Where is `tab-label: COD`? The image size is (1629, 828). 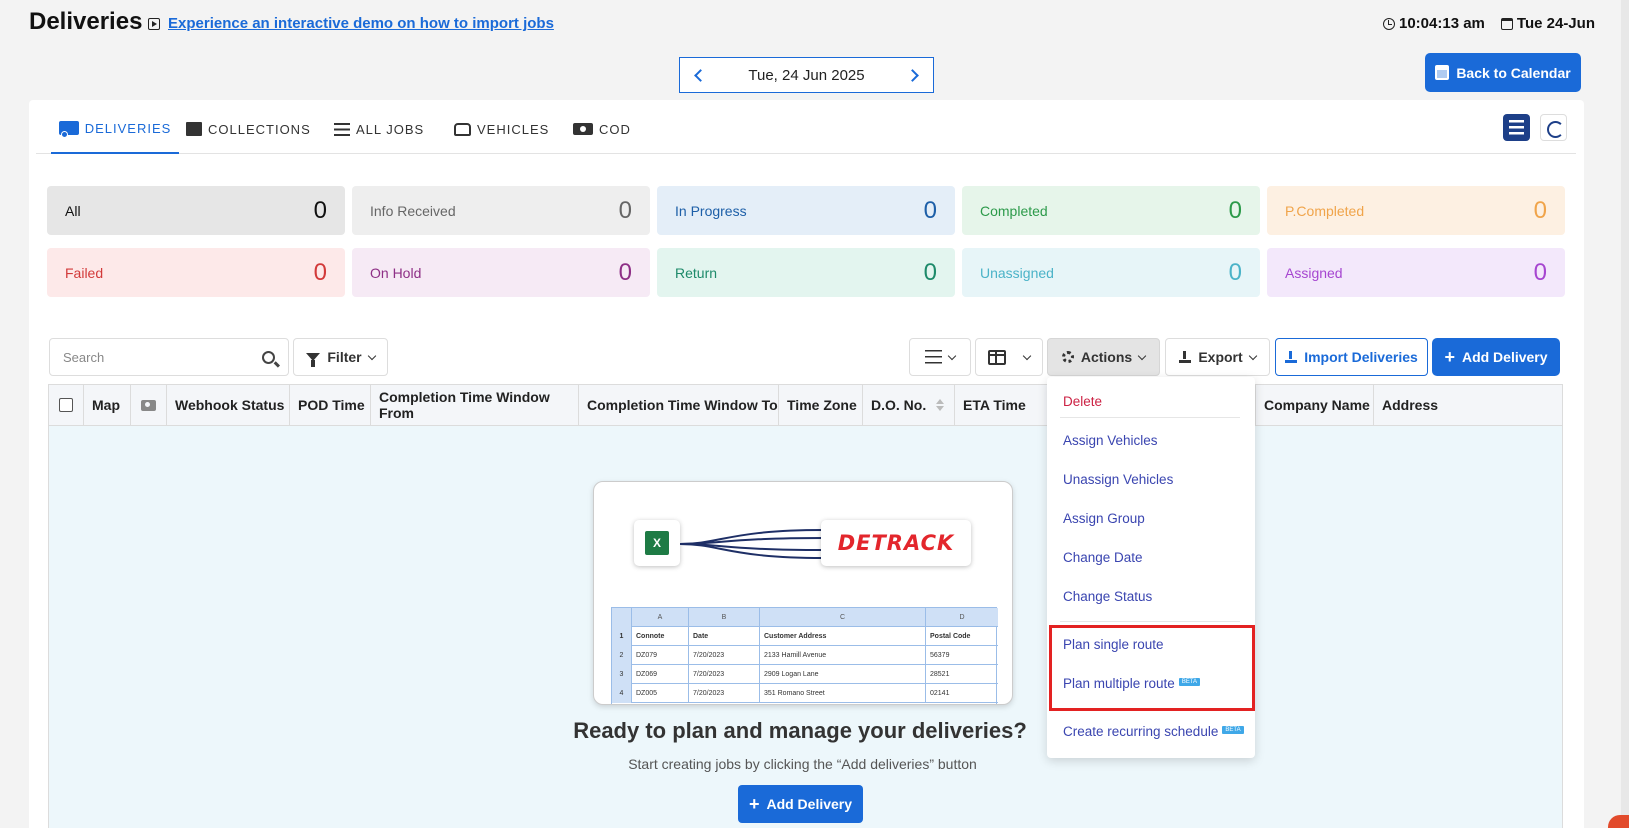
tab-label: COD is located at coordinates (615, 129).